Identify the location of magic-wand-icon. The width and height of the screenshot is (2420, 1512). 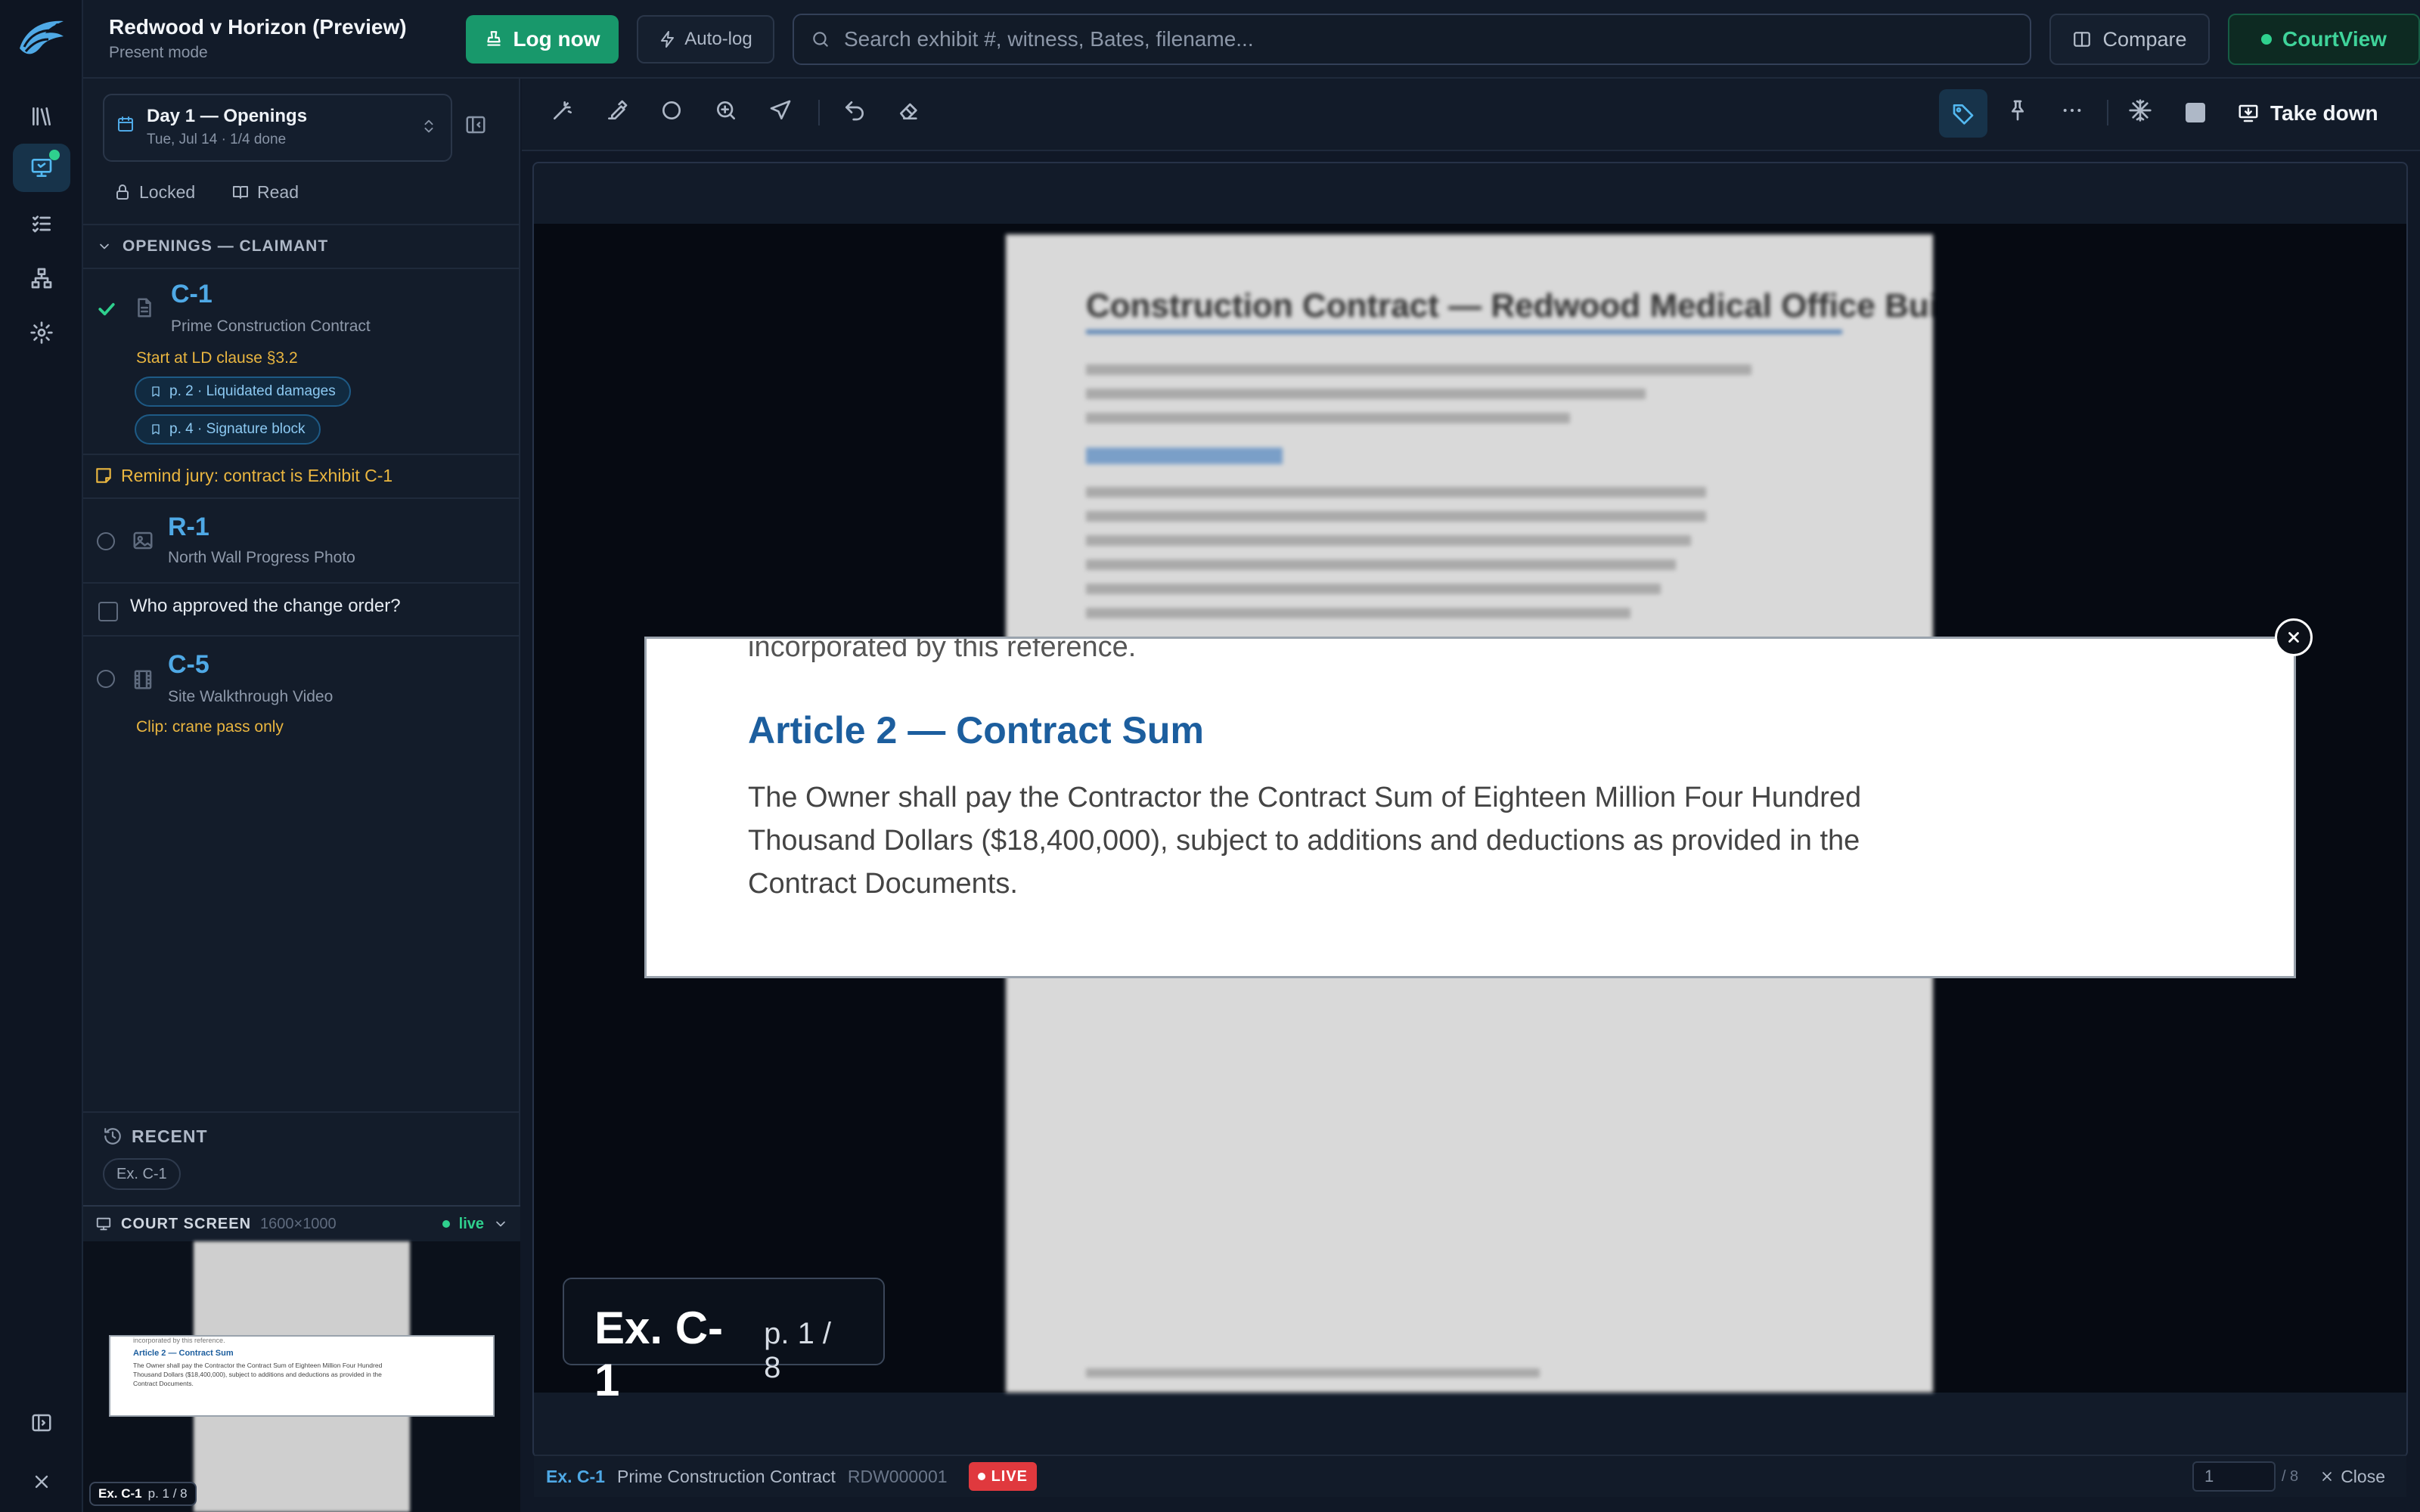
(563, 110).